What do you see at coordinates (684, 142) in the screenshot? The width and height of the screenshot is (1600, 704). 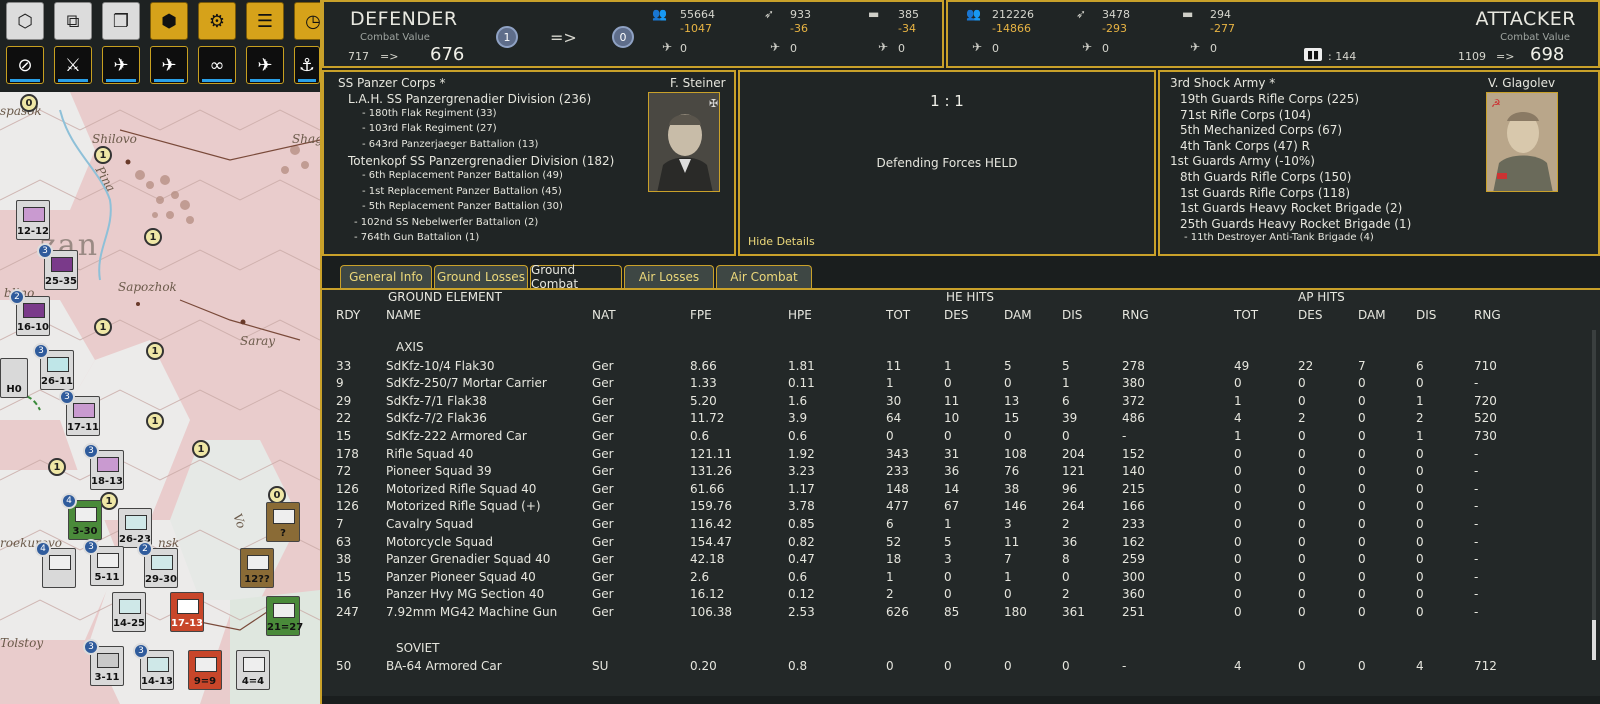 I see `defender-commander-portrait: ✠` at bounding box center [684, 142].